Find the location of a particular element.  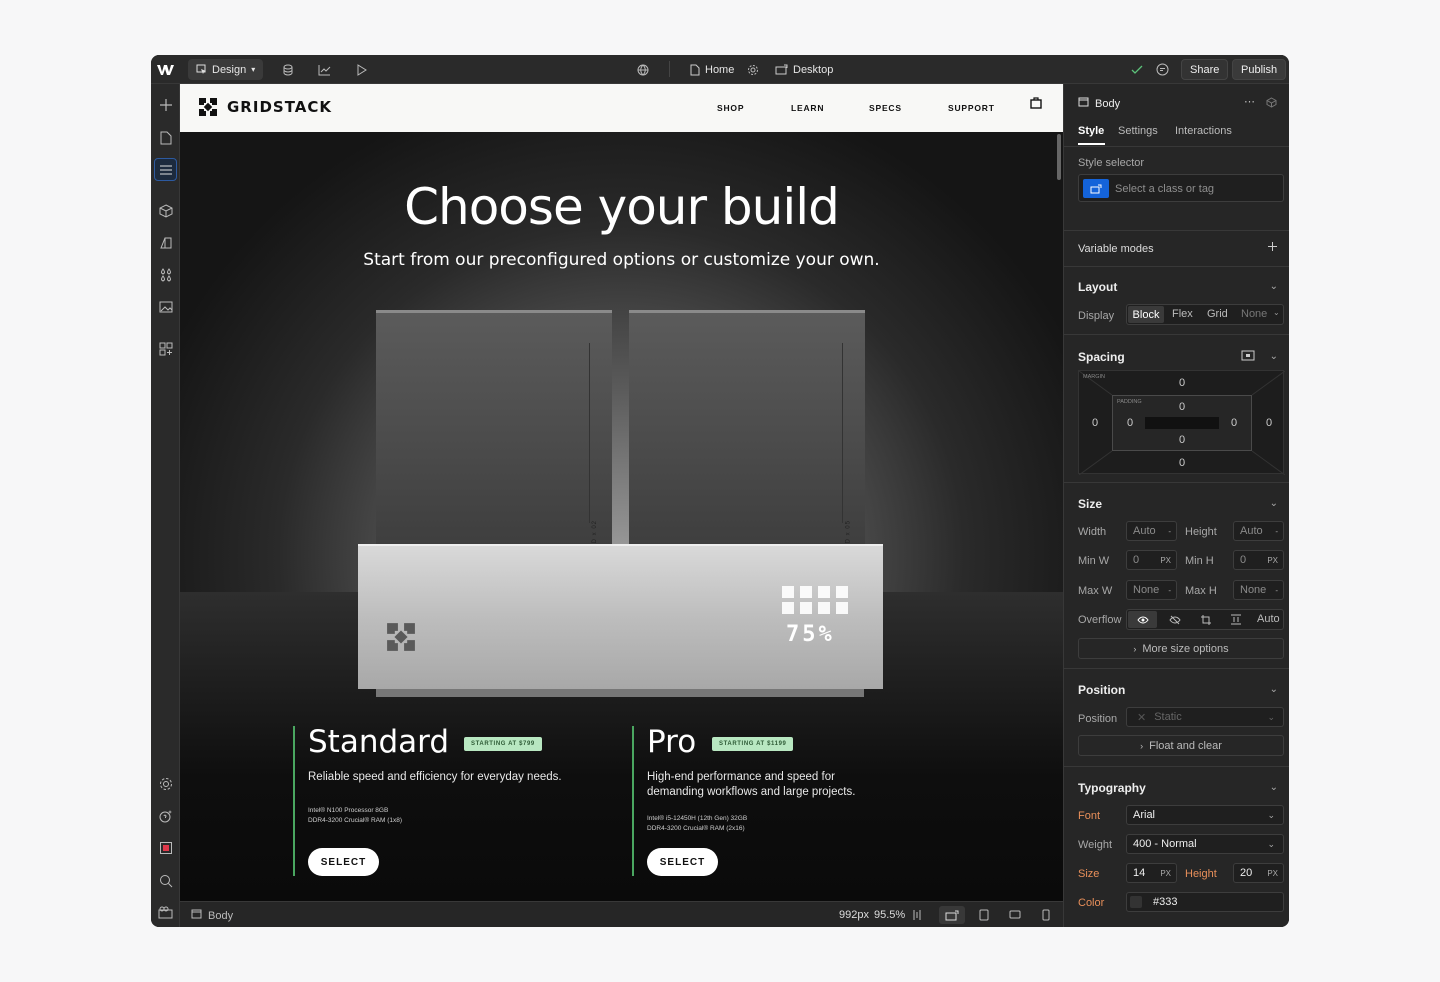

record-stop-icon is located at coordinates (165, 847).